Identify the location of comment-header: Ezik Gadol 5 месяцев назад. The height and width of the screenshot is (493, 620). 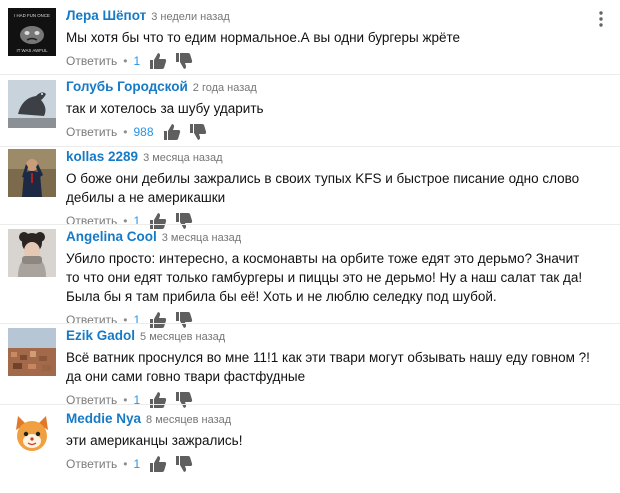
(328, 336).